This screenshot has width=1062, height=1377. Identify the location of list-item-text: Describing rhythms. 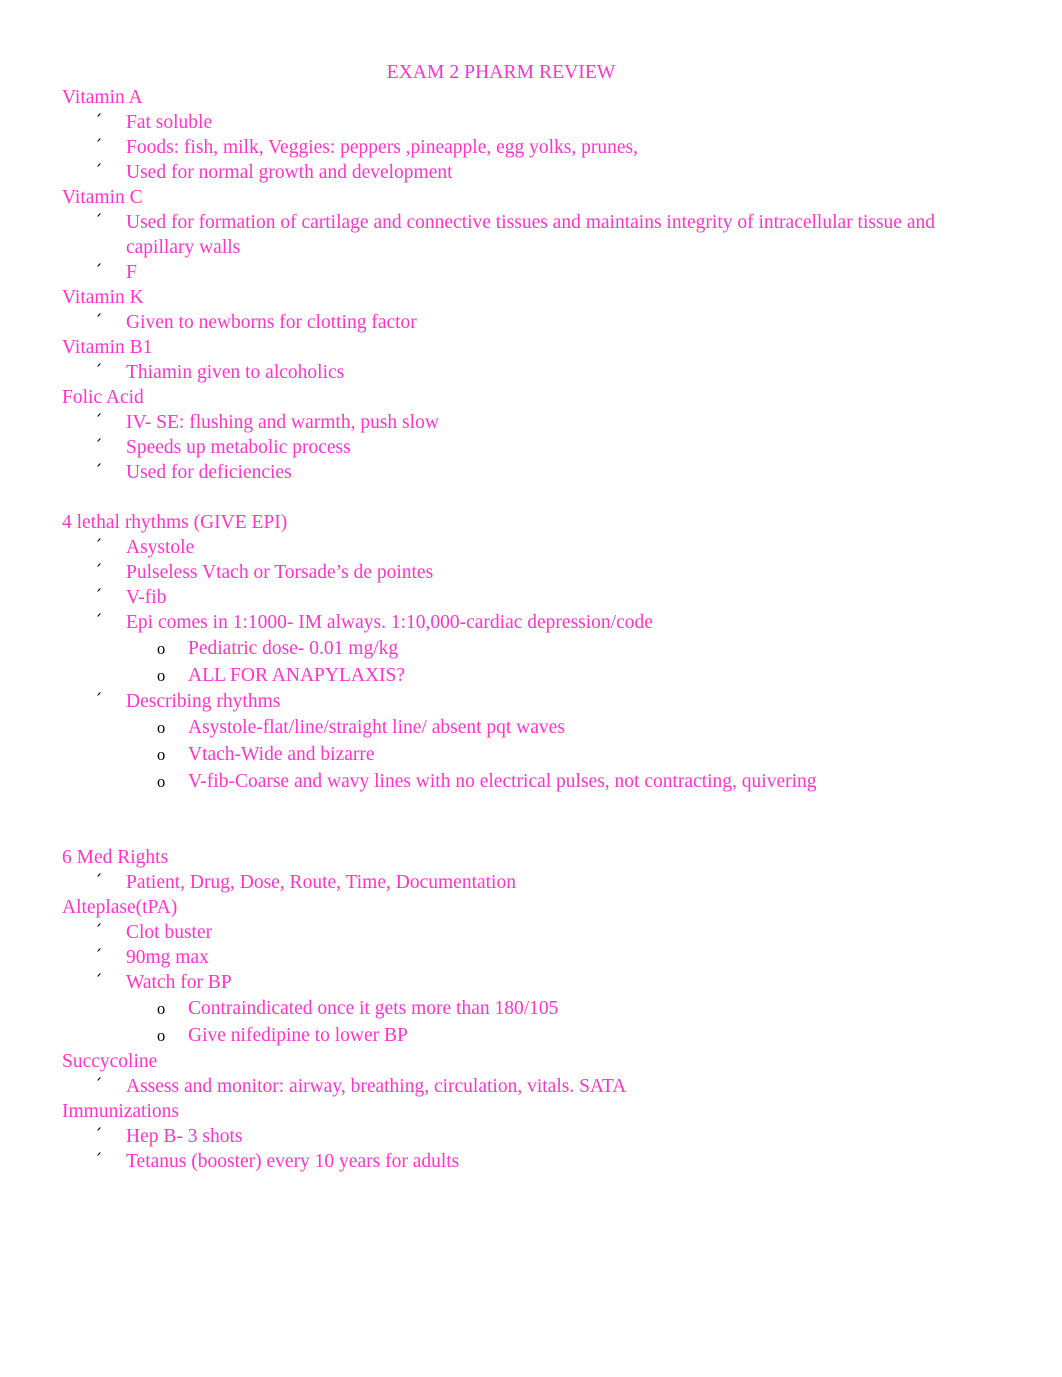
(203, 701).